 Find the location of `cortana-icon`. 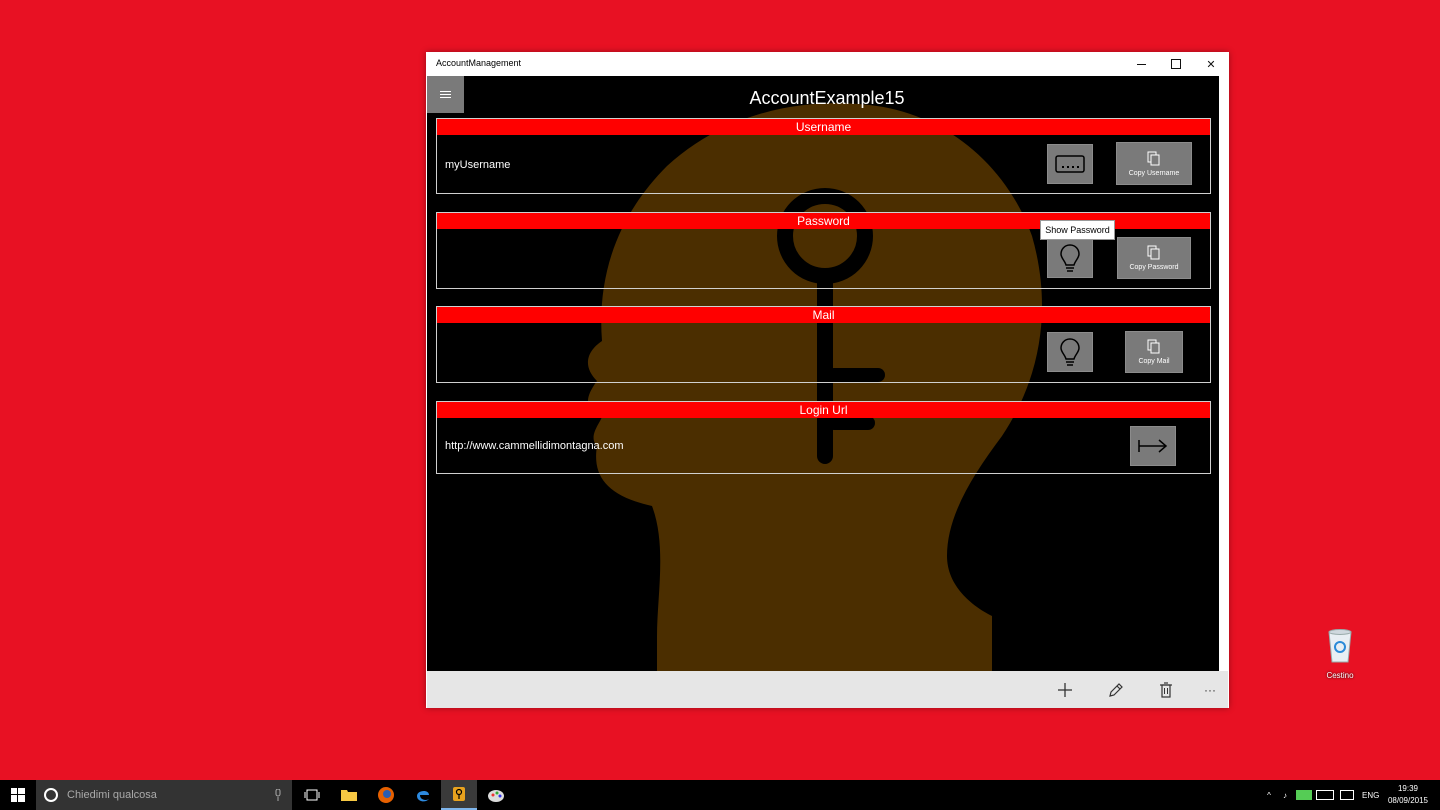

cortana-icon is located at coordinates (51, 795).